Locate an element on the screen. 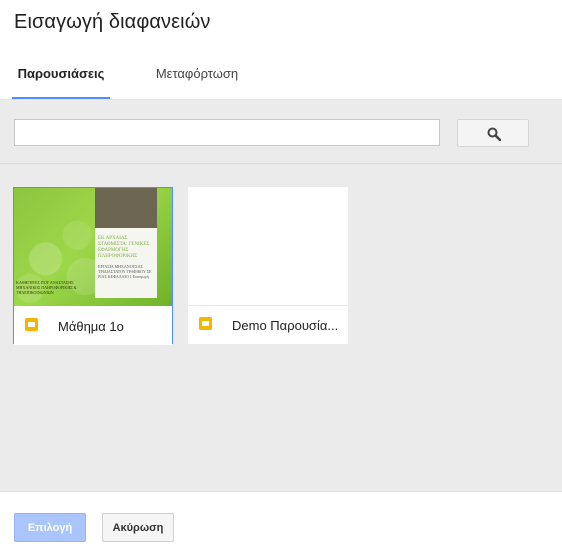 This screenshot has height=549, width=562. file-card-footer: Μάθημα 1ο is located at coordinates (93, 326).